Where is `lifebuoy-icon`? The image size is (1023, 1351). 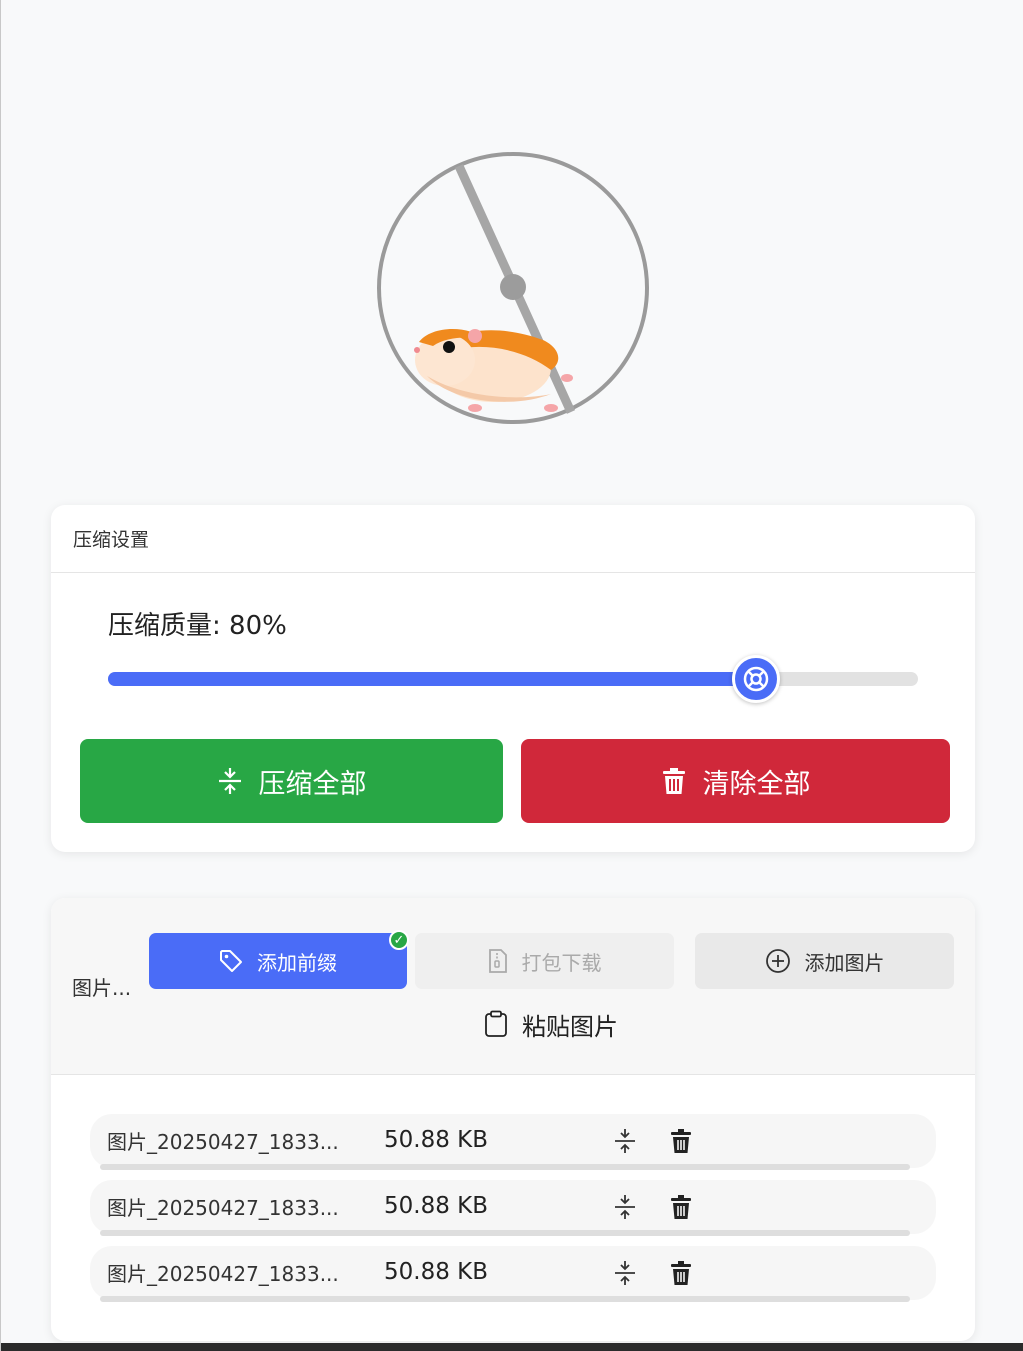
lifebuoy-icon is located at coordinates (756, 679).